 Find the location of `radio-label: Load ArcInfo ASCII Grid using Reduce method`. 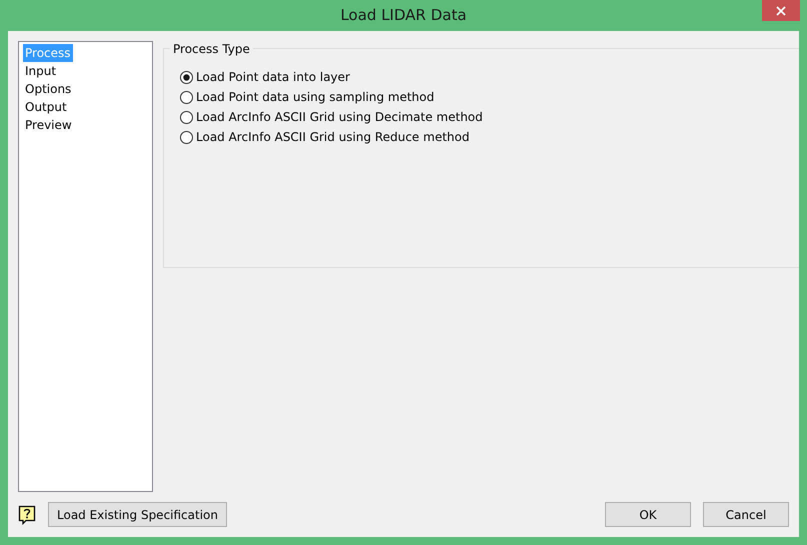

radio-label: Load ArcInfo ASCII Grid using Reduce method is located at coordinates (333, 137).